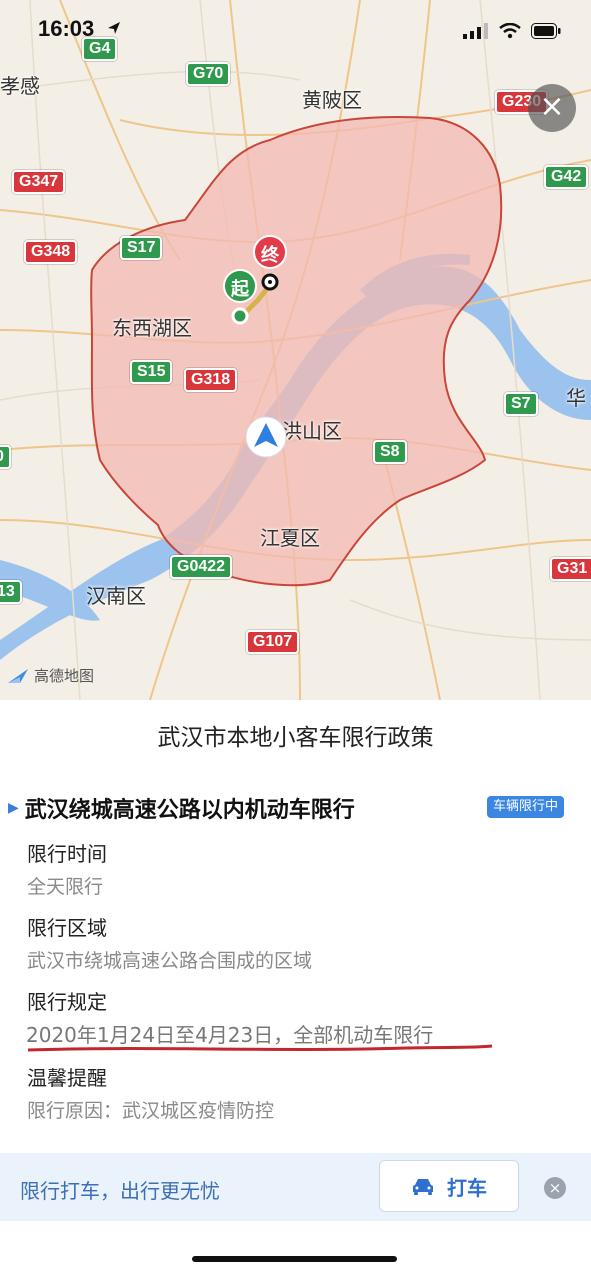 The width and height of the screenshot is (591, 1280). Describe the element at coordinates (151, 1111) in the screenshot. I see `section-value-reminder: 限行原因：武汉城区疫情防控` at that location.